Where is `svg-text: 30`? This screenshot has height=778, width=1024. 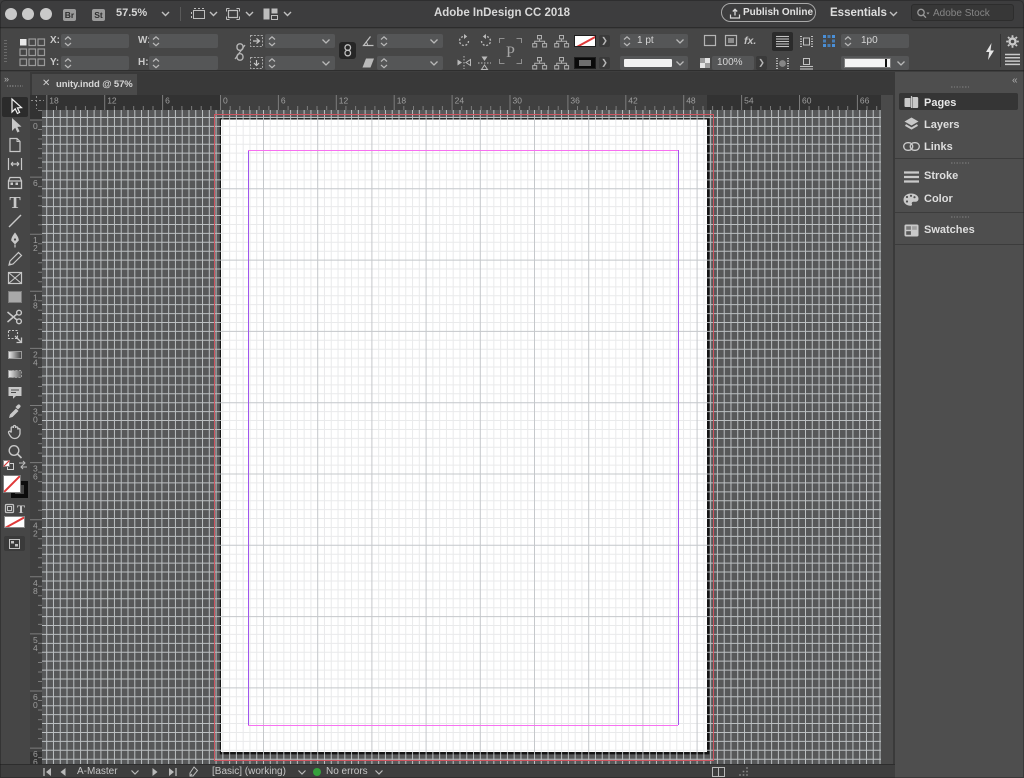
svg-text: 30 is located at coordinates (518, 101).